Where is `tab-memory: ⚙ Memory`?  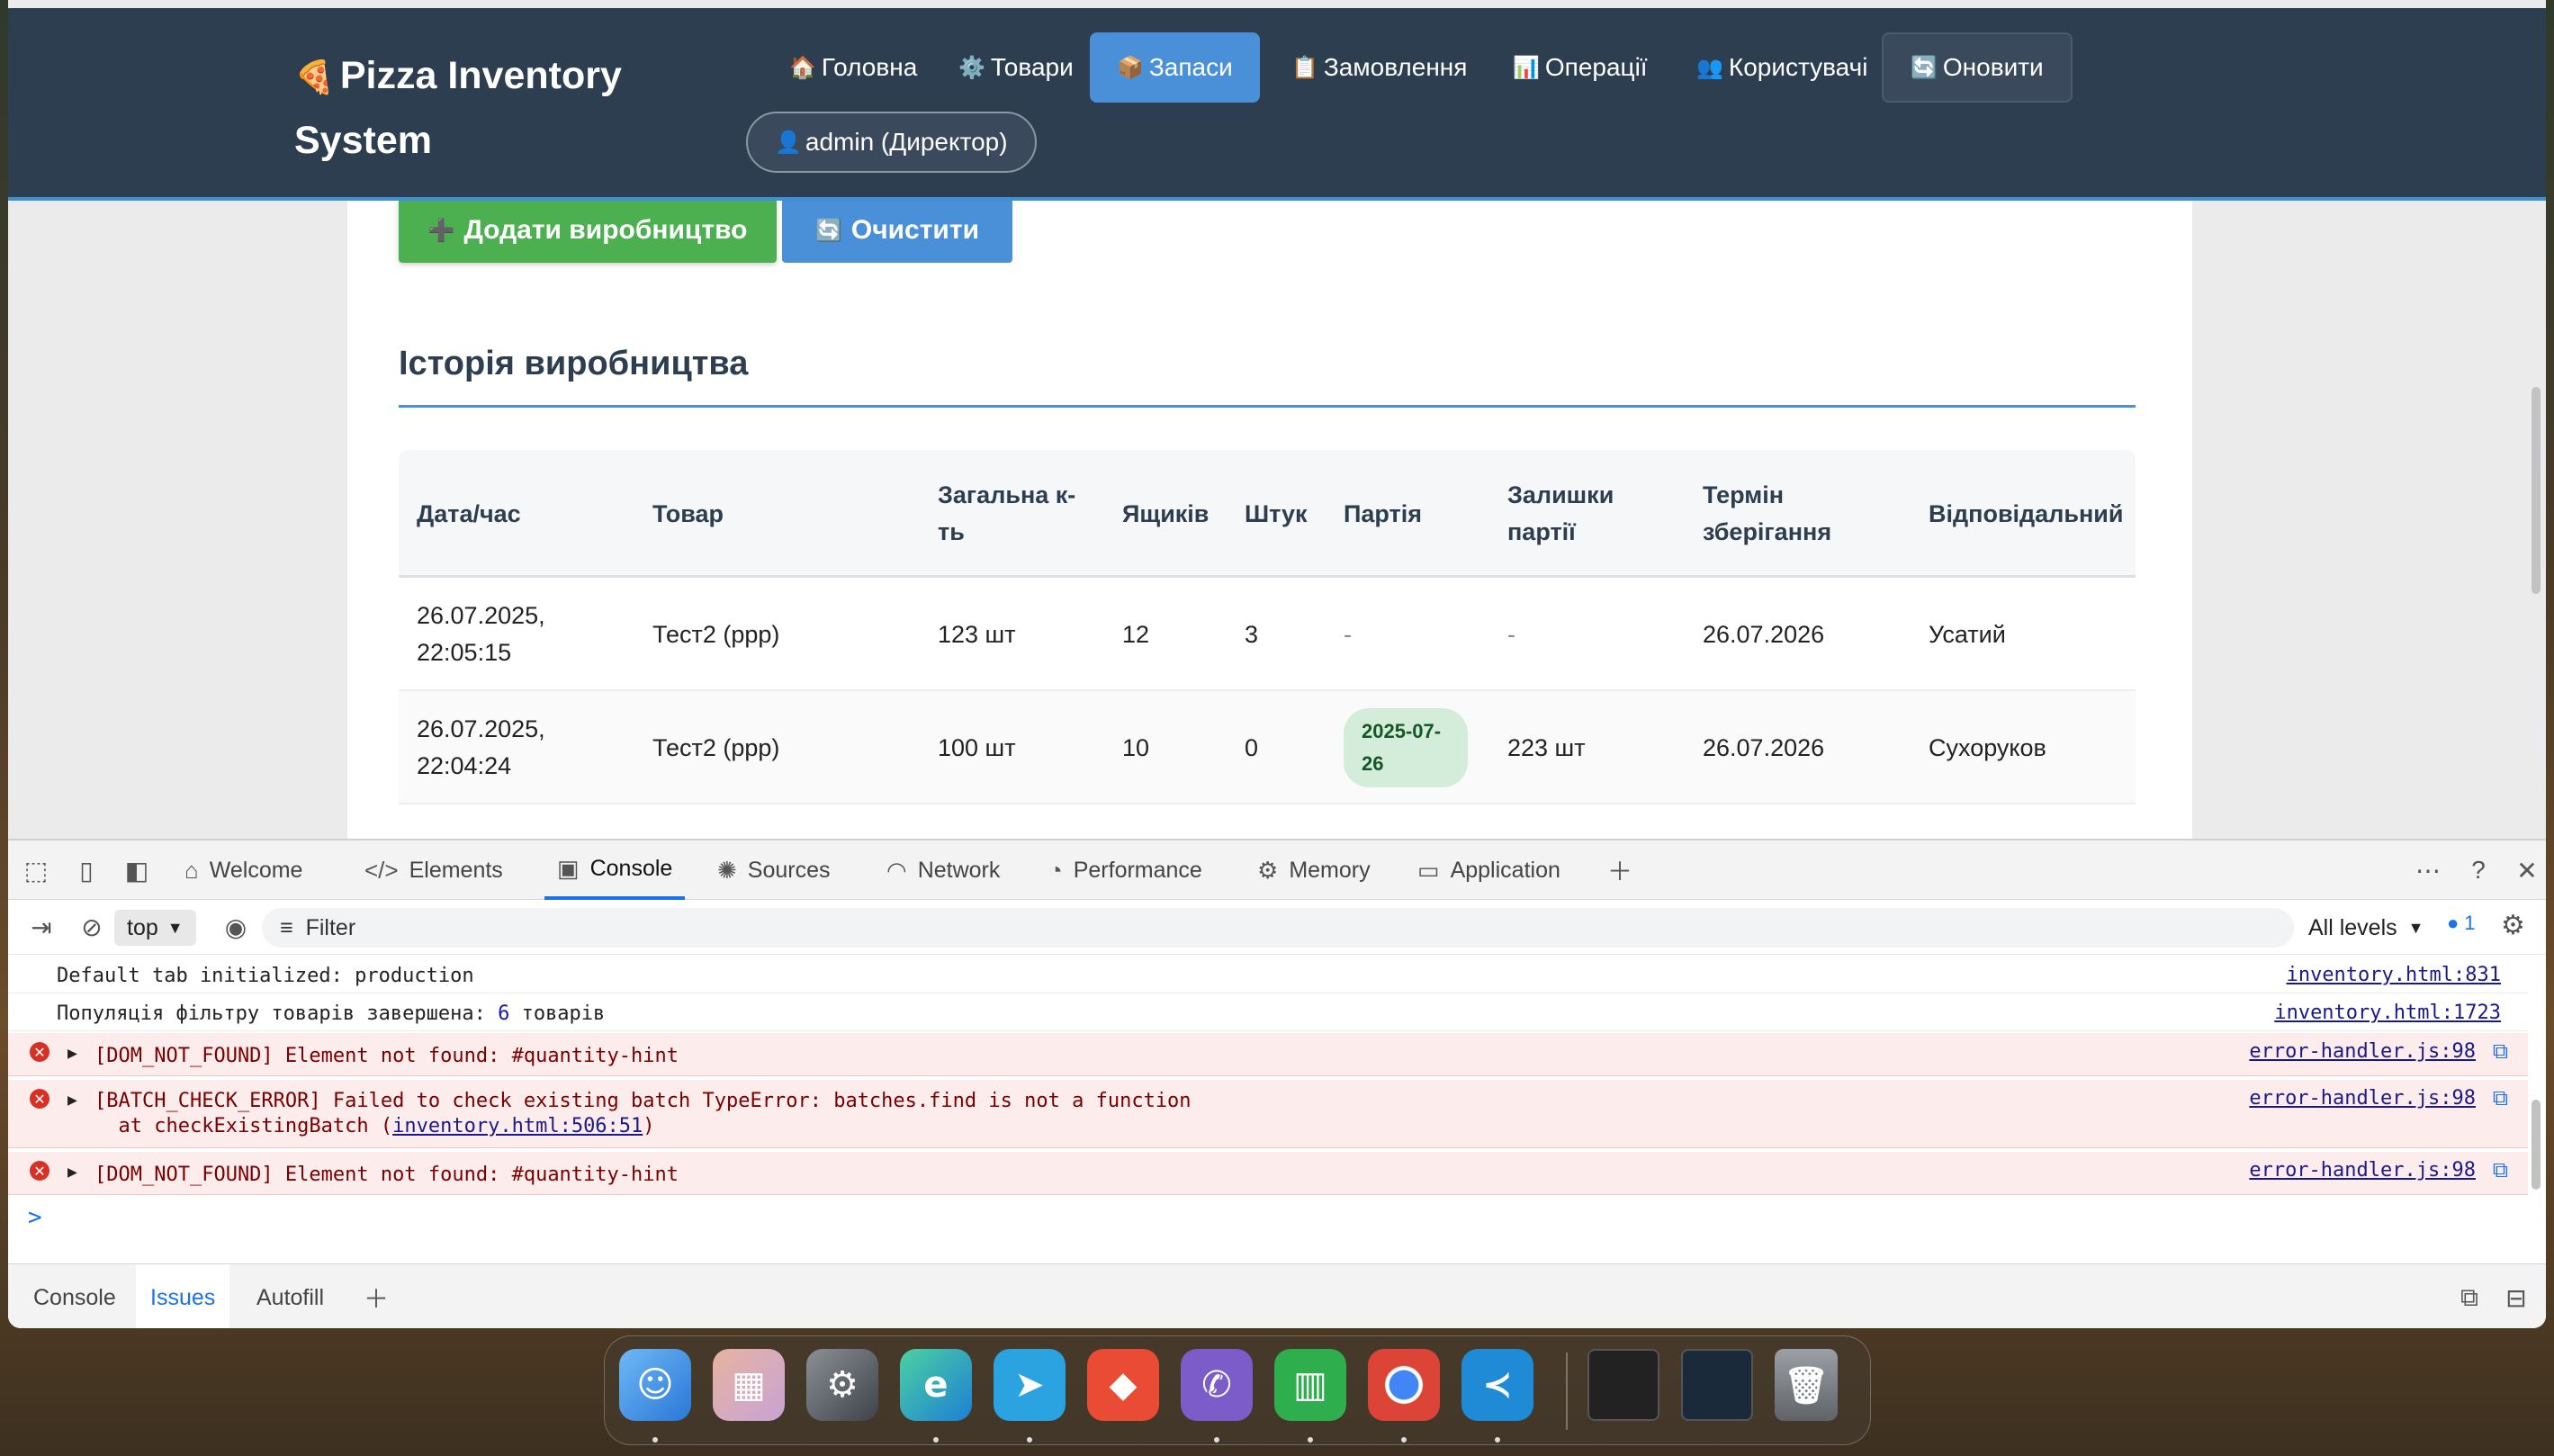
tab-memory: ⚙ Memory is located at coordinates (1314, 870).